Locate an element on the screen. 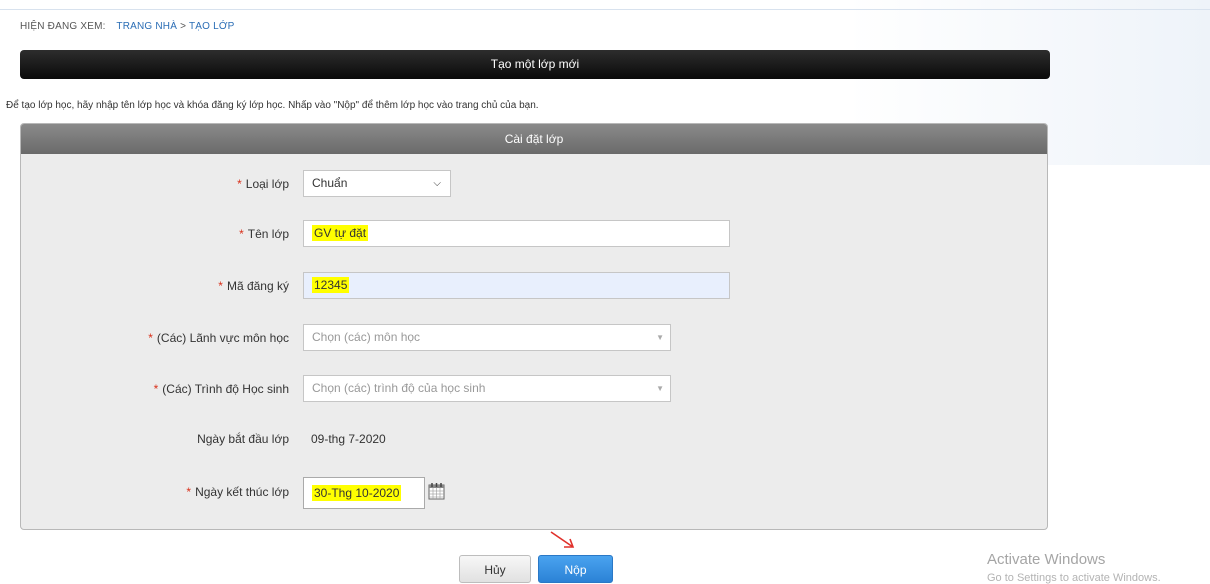  reg-code-input: 12345 is located at coordinates (516, 285).